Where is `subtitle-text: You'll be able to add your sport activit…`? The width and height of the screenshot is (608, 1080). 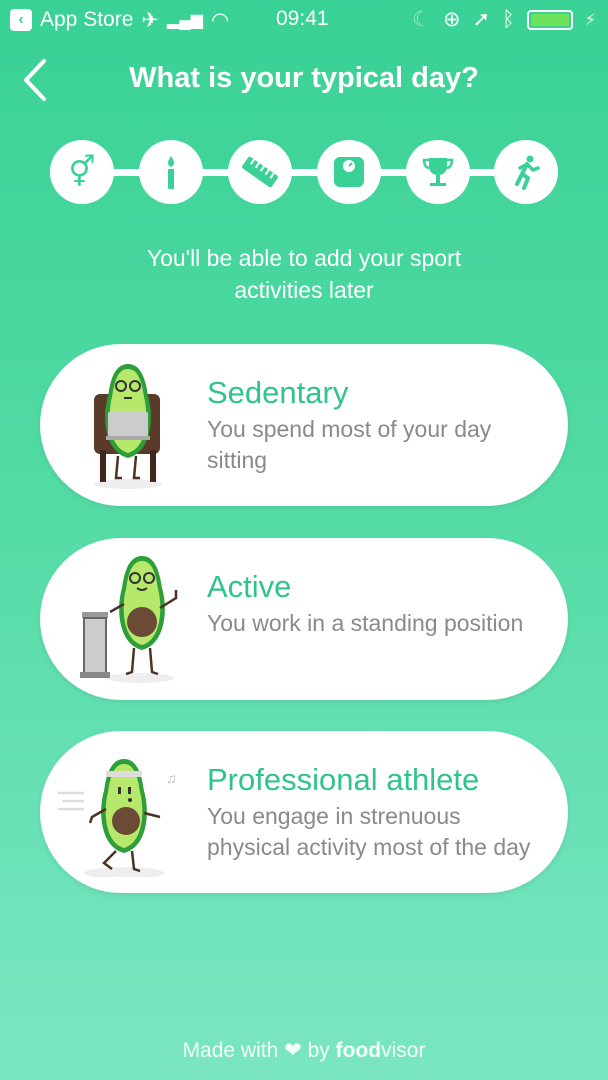 subtitle-text: You'll be able to add your sport activit… is located at coordinates (304, 274).